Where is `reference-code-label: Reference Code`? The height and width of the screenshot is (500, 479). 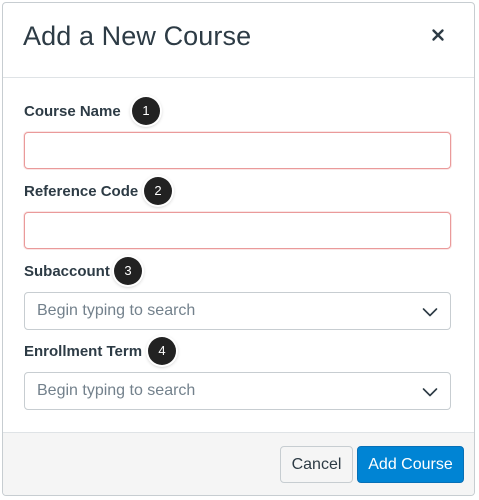
reference-code-label: Reference Code is located at coordinates (81, 191).